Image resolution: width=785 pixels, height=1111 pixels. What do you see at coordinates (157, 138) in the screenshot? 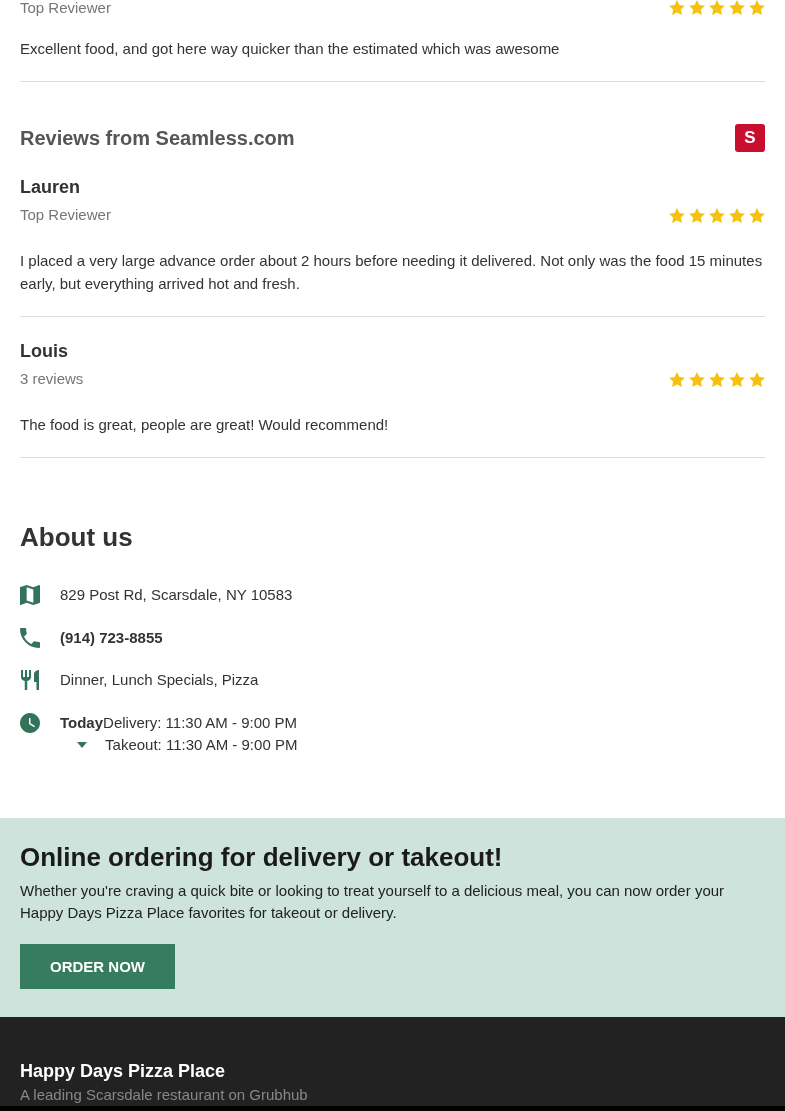
I see `section-title: Reviews from Seamless.com` at bounding box center [157, 138].